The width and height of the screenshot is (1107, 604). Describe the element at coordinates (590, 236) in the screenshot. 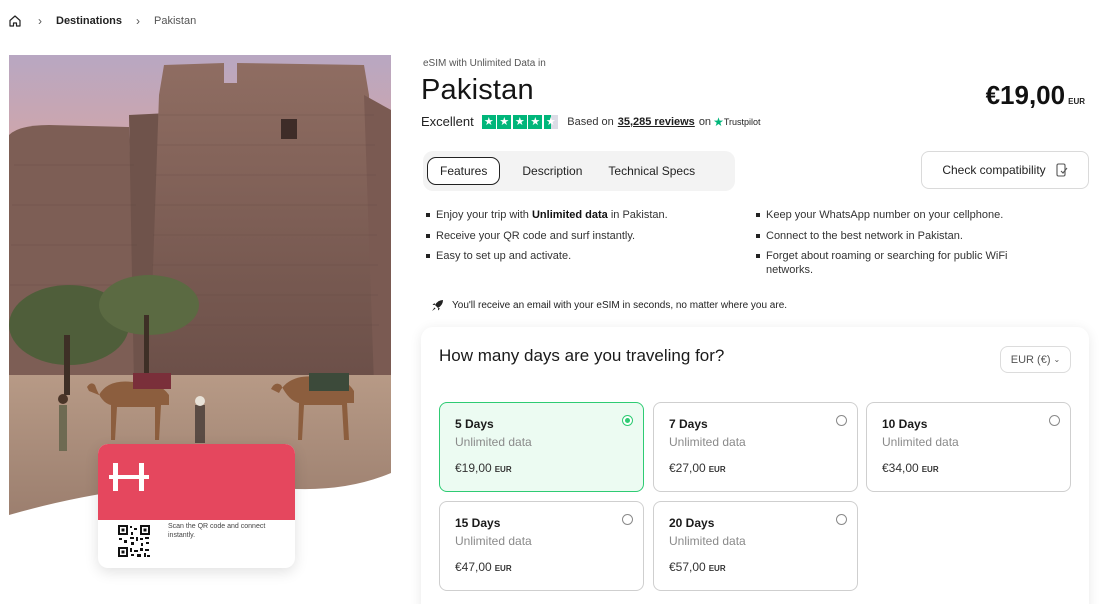

I see `feature-item: Receive your QR code and surf instantly.` at that location.